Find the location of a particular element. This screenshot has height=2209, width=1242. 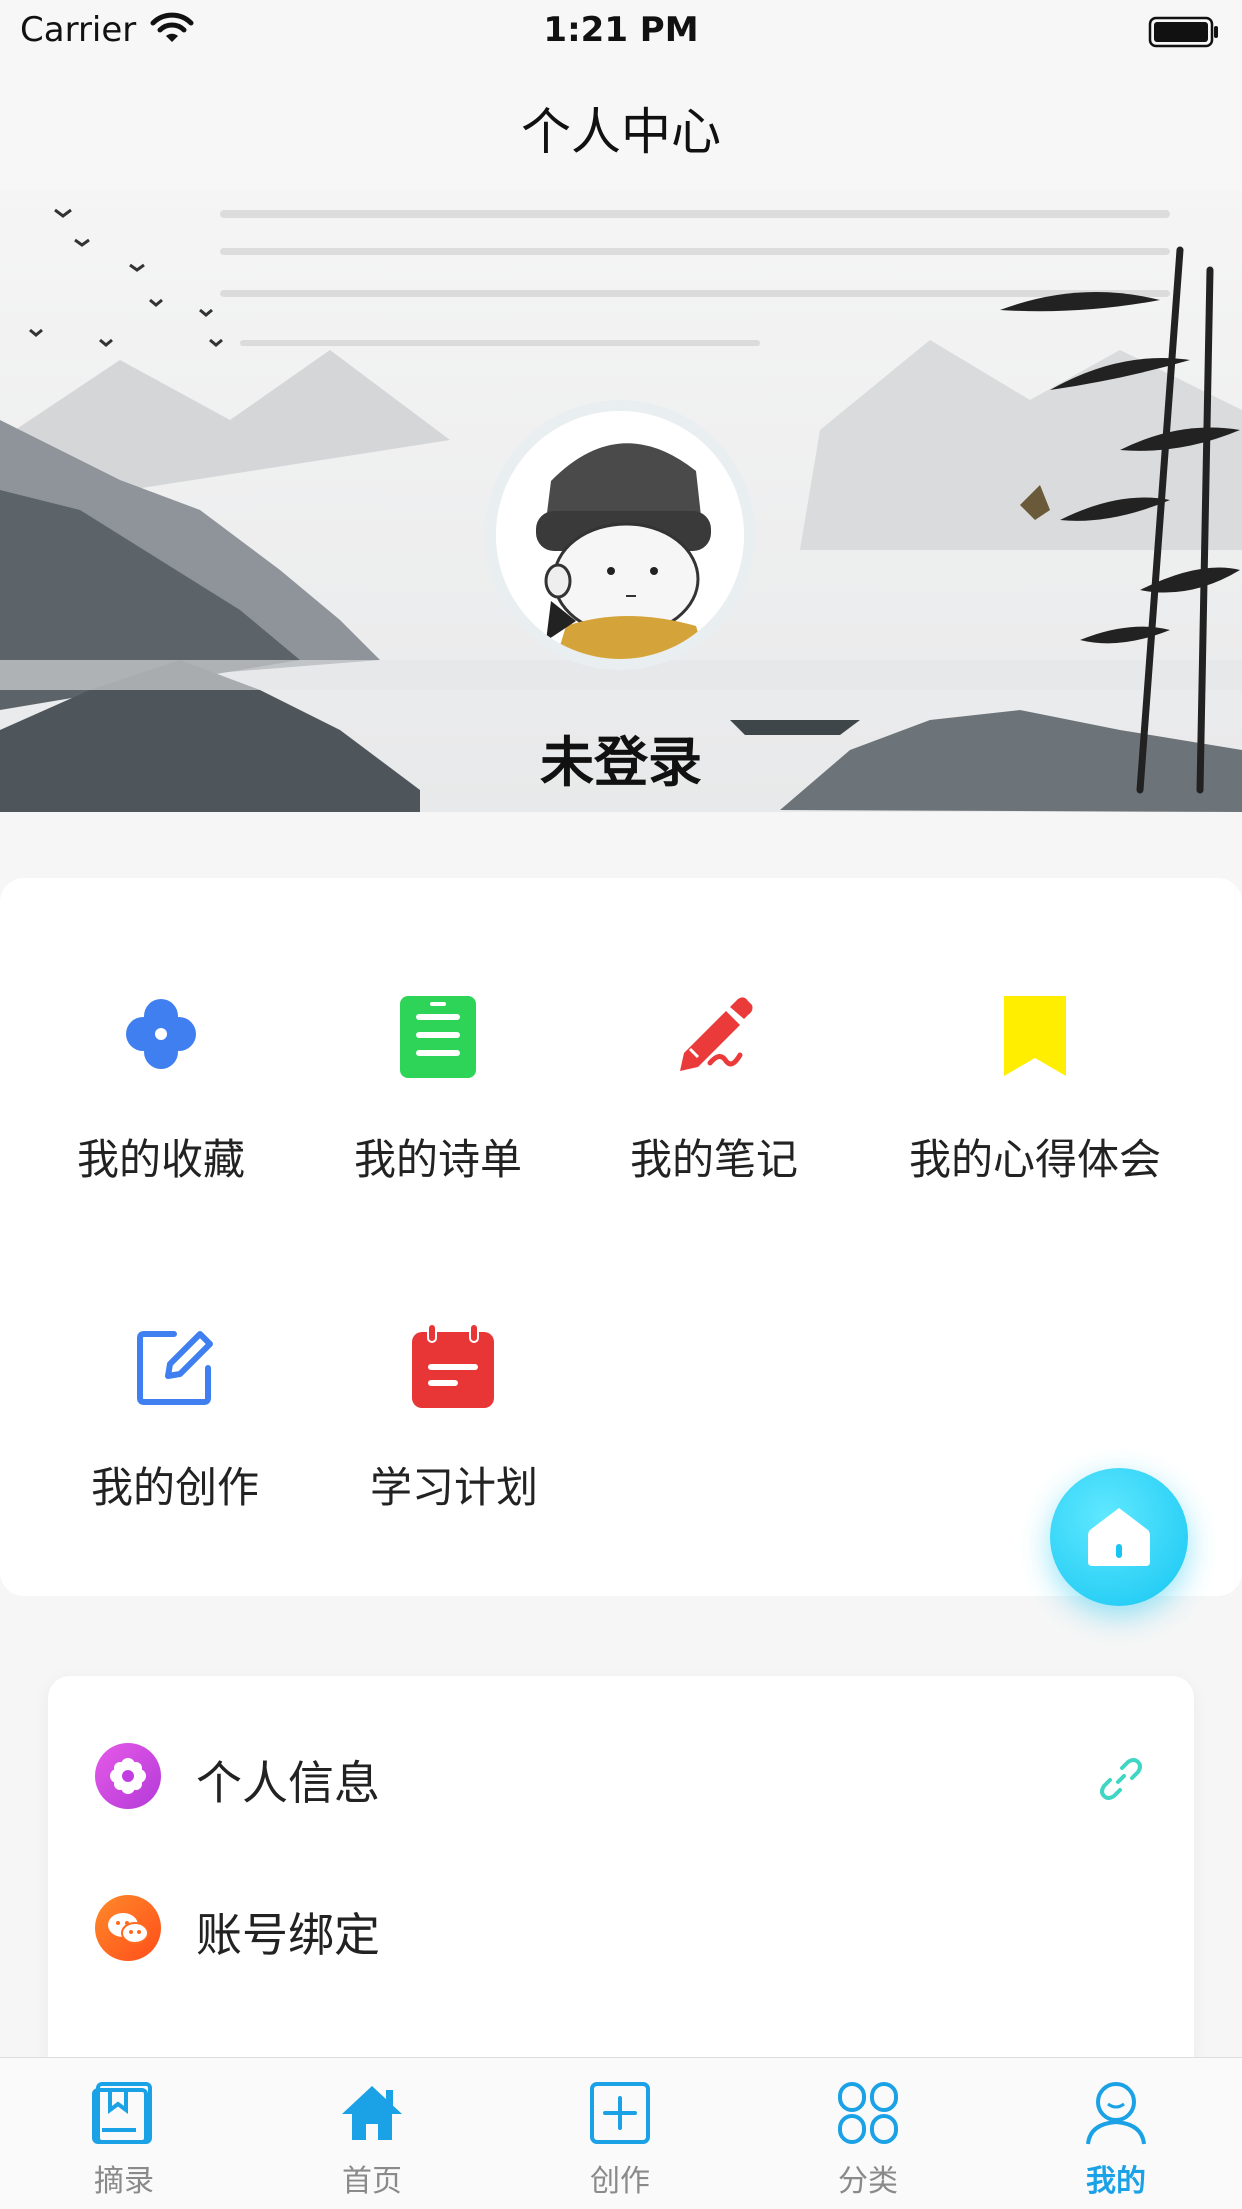

grid-item-label: 我的创作 is located at coordinates (174, 1487).